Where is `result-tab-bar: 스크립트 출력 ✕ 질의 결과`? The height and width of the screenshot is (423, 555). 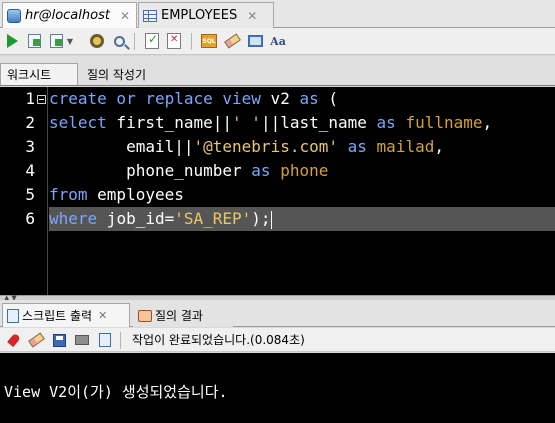 result-tab-bar: 스크립트 출력 ✕ 질의 결과 is located at coordinates (277, 313).